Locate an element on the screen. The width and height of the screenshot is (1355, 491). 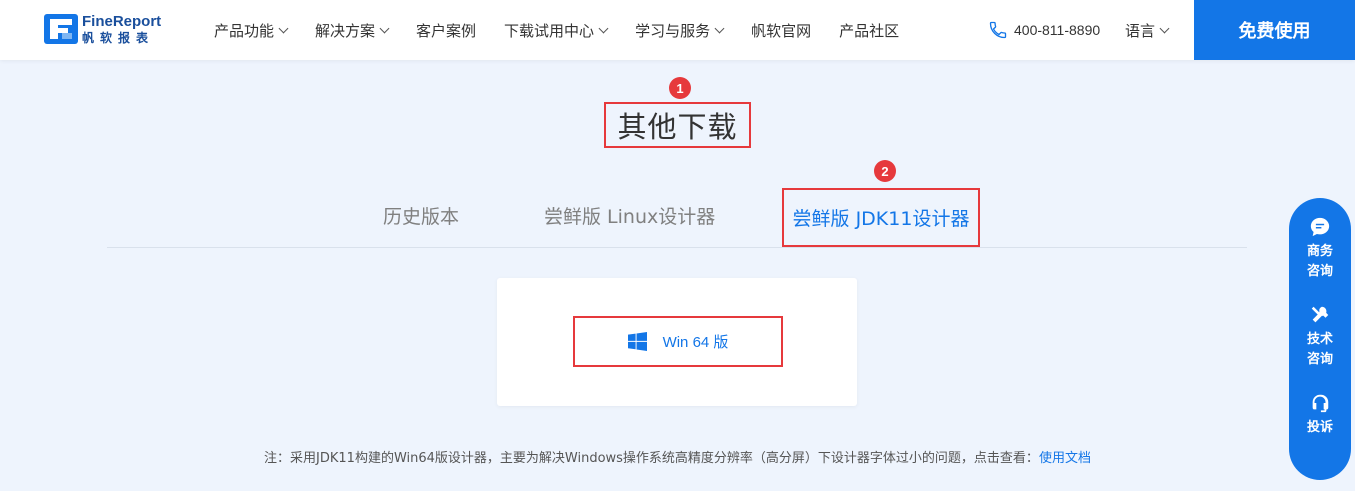
nav-label: 学习与服务 is located at coordinates (673, 30).